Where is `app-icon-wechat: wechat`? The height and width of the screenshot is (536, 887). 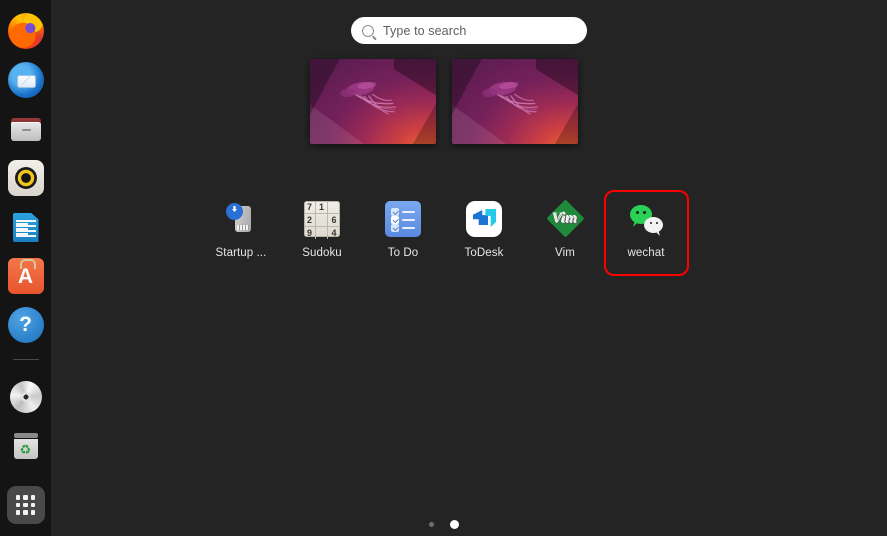 app-icon-wechat: wechat is located at coordinates (646, 233).